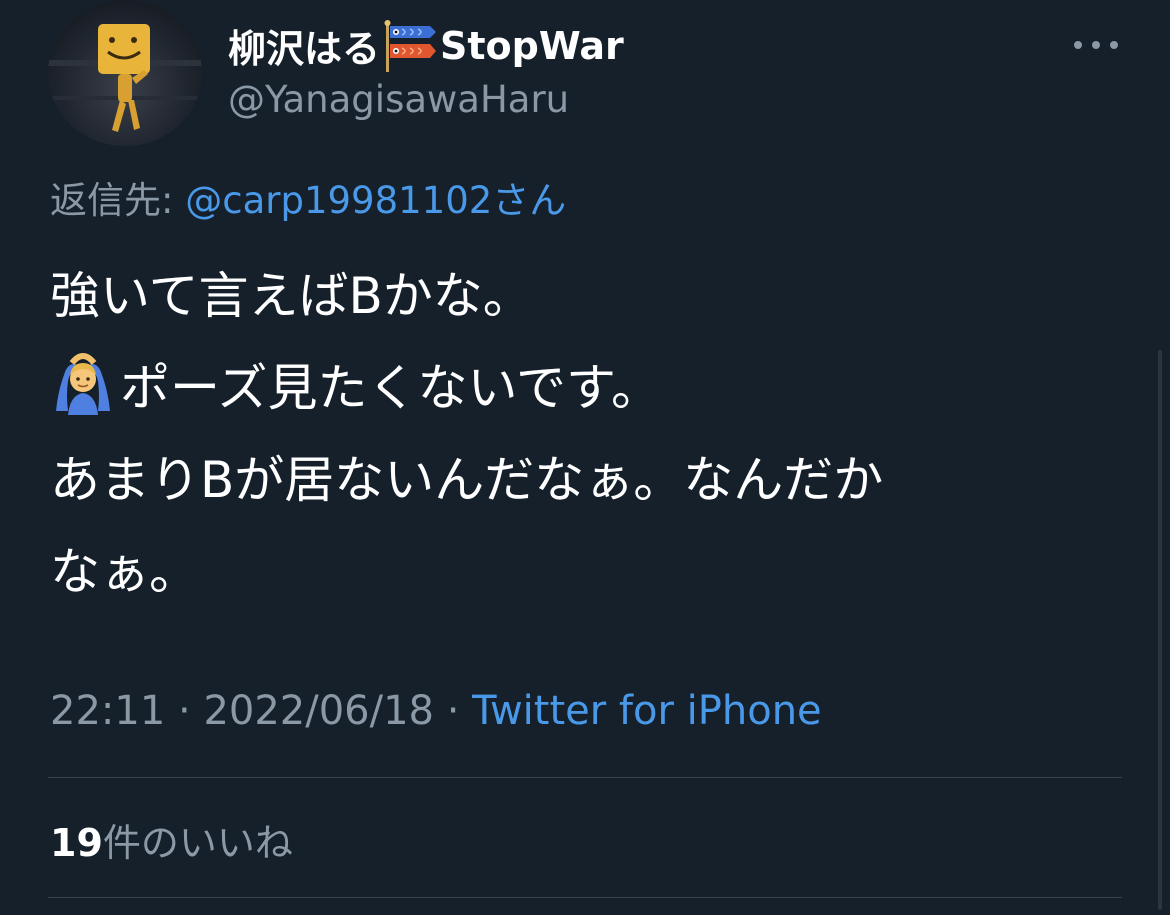  I want to click on tweet-source-link: Twitter for iPhone, so click(647, 711).